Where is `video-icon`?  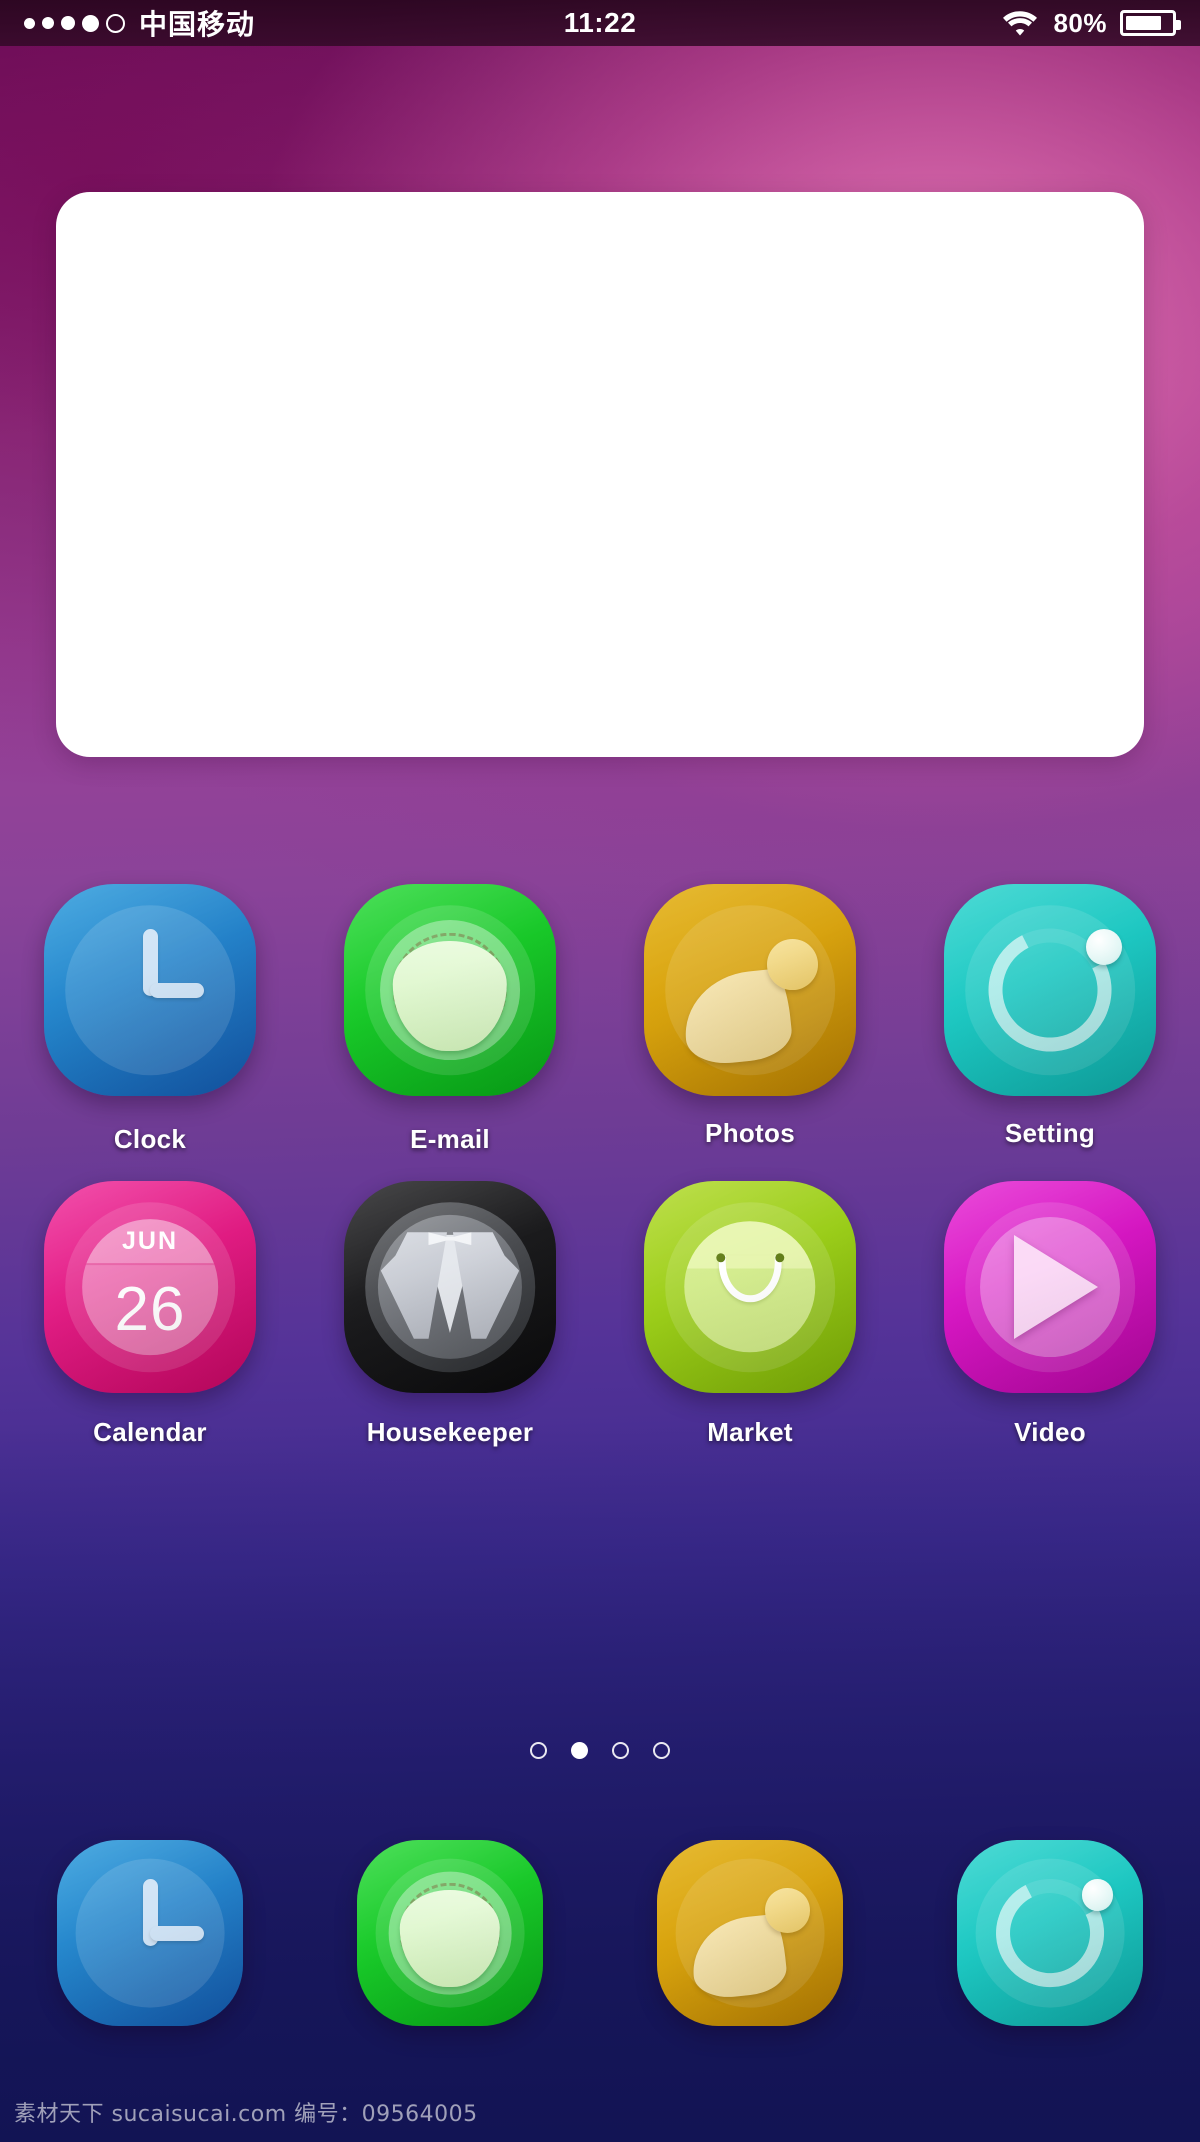 video-icon is located at coordinates (1050, 1287).